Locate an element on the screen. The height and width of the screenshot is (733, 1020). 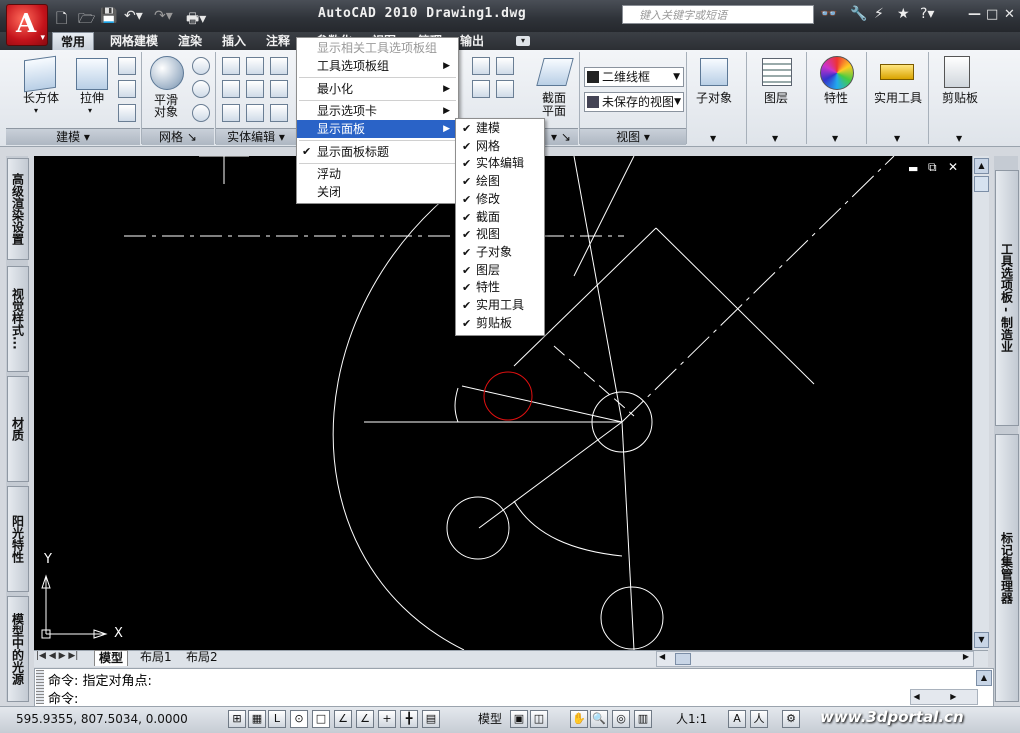
utilities-dropdown-icon: ▼ is located at coordinates (897, 138).